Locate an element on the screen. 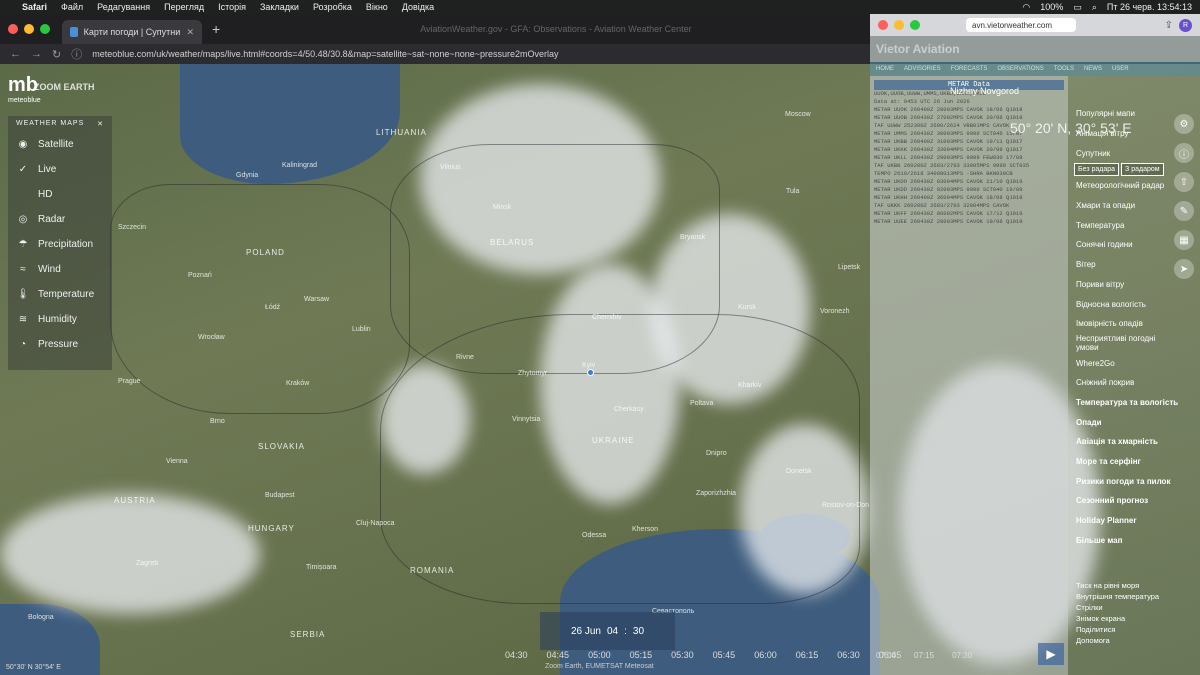 This screenshot has width=1200, height=675. menu-item: Метеорологічний радар is located at coordinates (1124, 186).